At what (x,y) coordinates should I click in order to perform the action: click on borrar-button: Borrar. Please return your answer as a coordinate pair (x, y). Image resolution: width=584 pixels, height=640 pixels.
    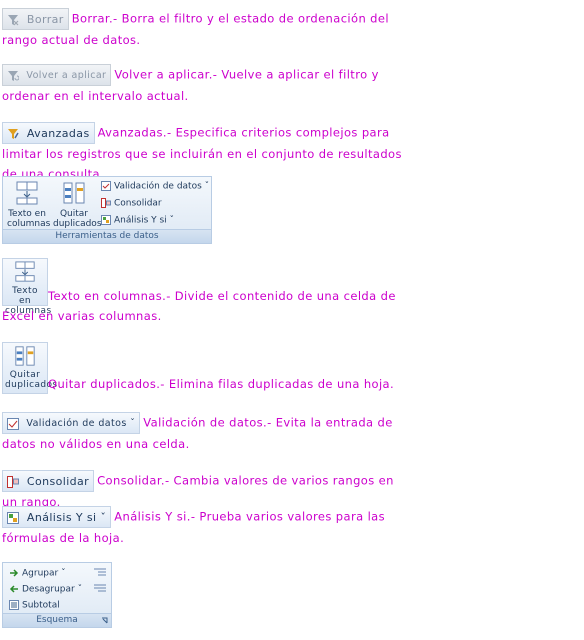
    Looking at the image, I should click on (35, 19).